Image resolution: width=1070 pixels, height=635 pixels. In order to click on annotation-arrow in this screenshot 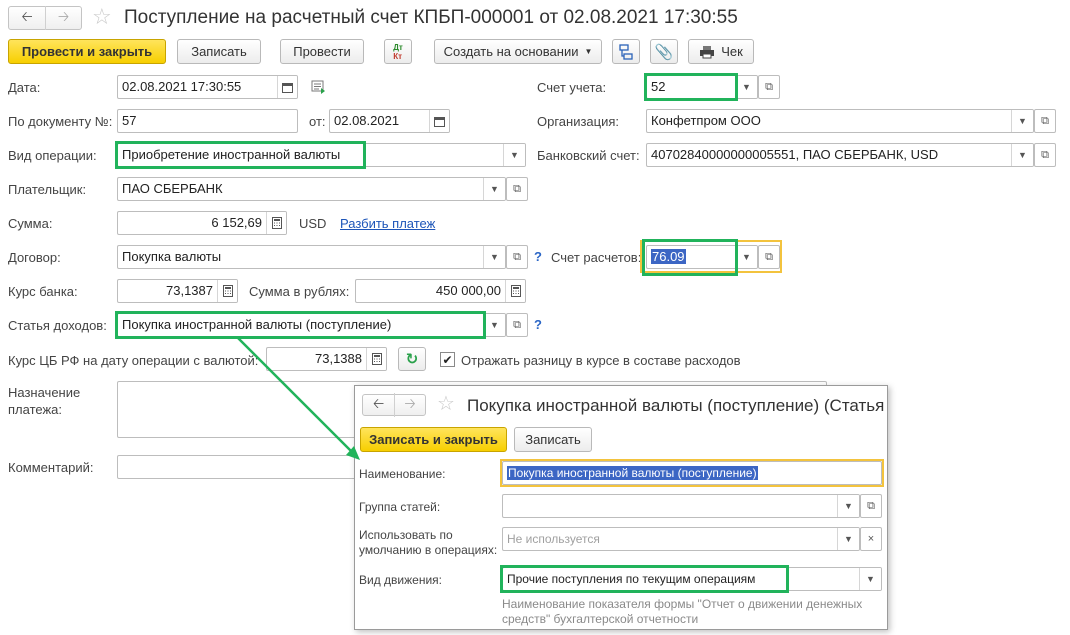, I will do `click(298, 398)`.